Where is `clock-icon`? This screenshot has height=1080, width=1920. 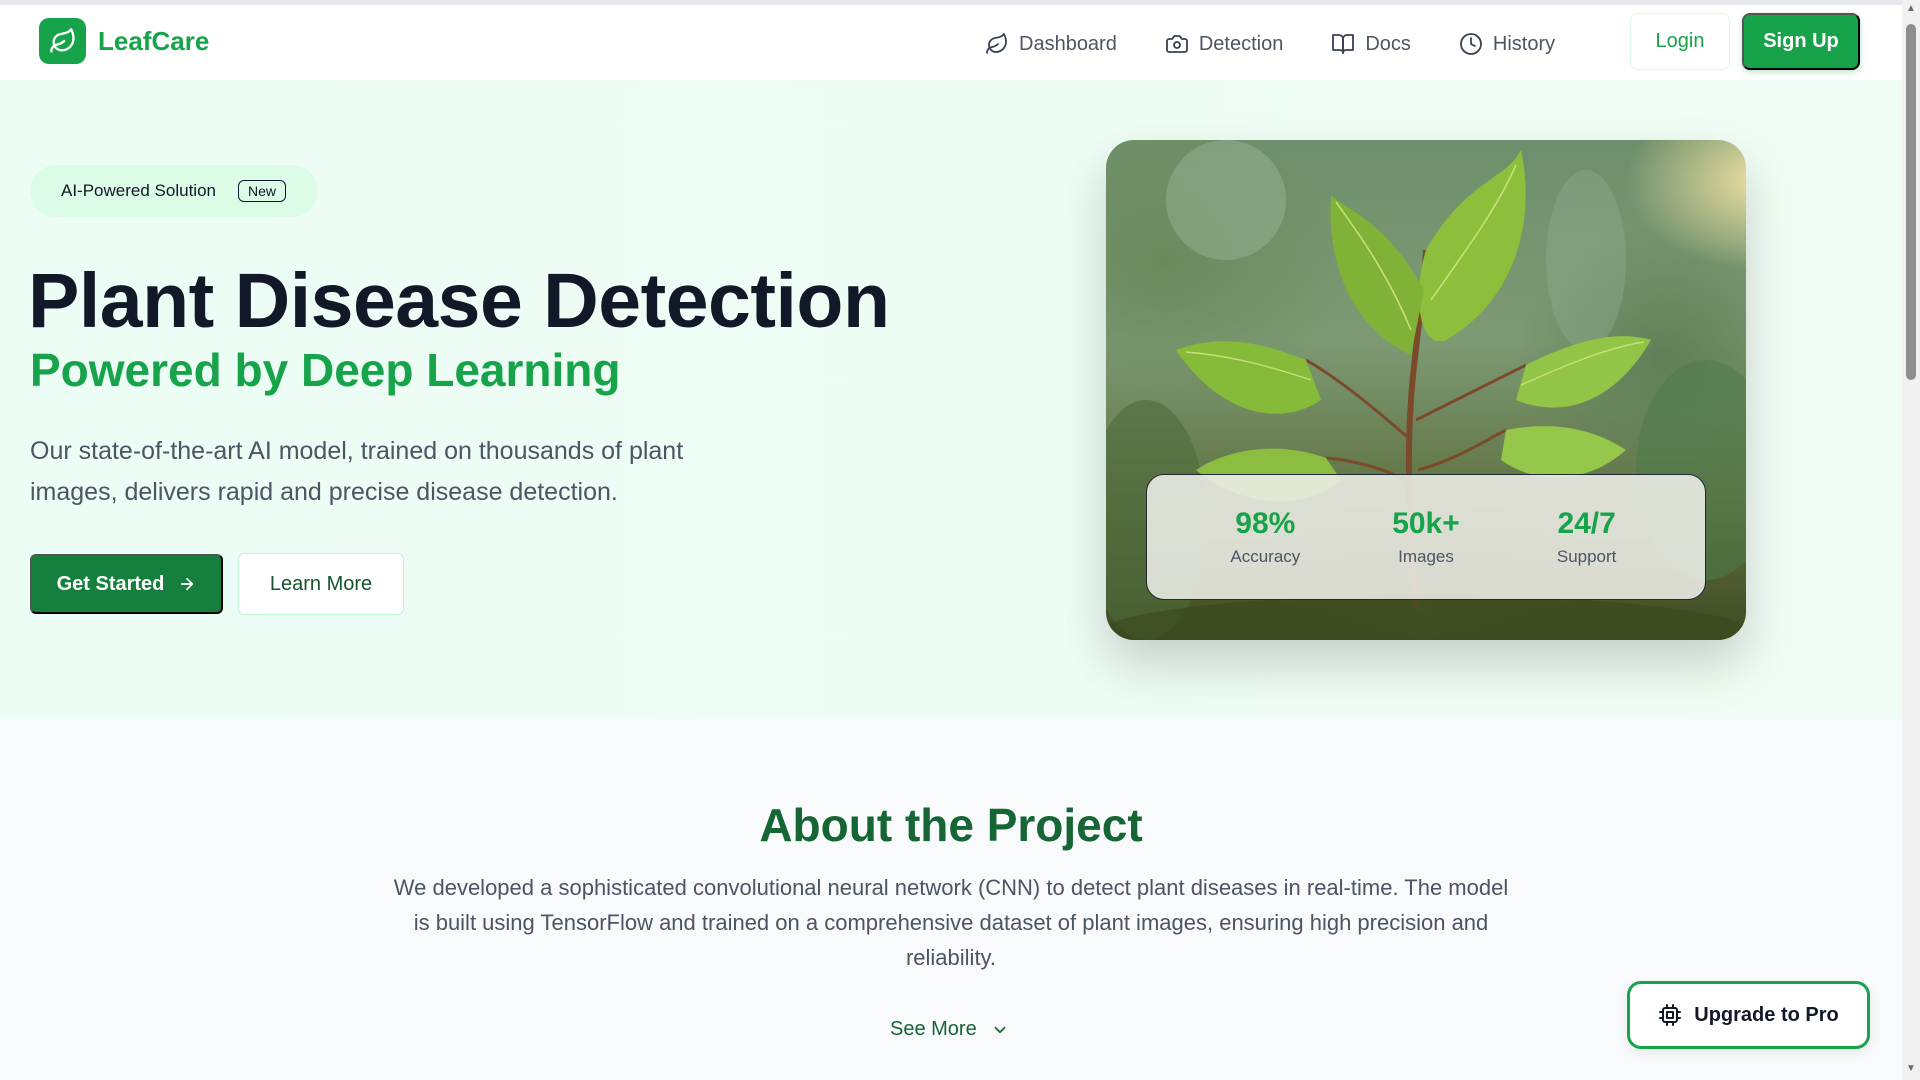
clock-icon is located at coordinates (1471, 44).